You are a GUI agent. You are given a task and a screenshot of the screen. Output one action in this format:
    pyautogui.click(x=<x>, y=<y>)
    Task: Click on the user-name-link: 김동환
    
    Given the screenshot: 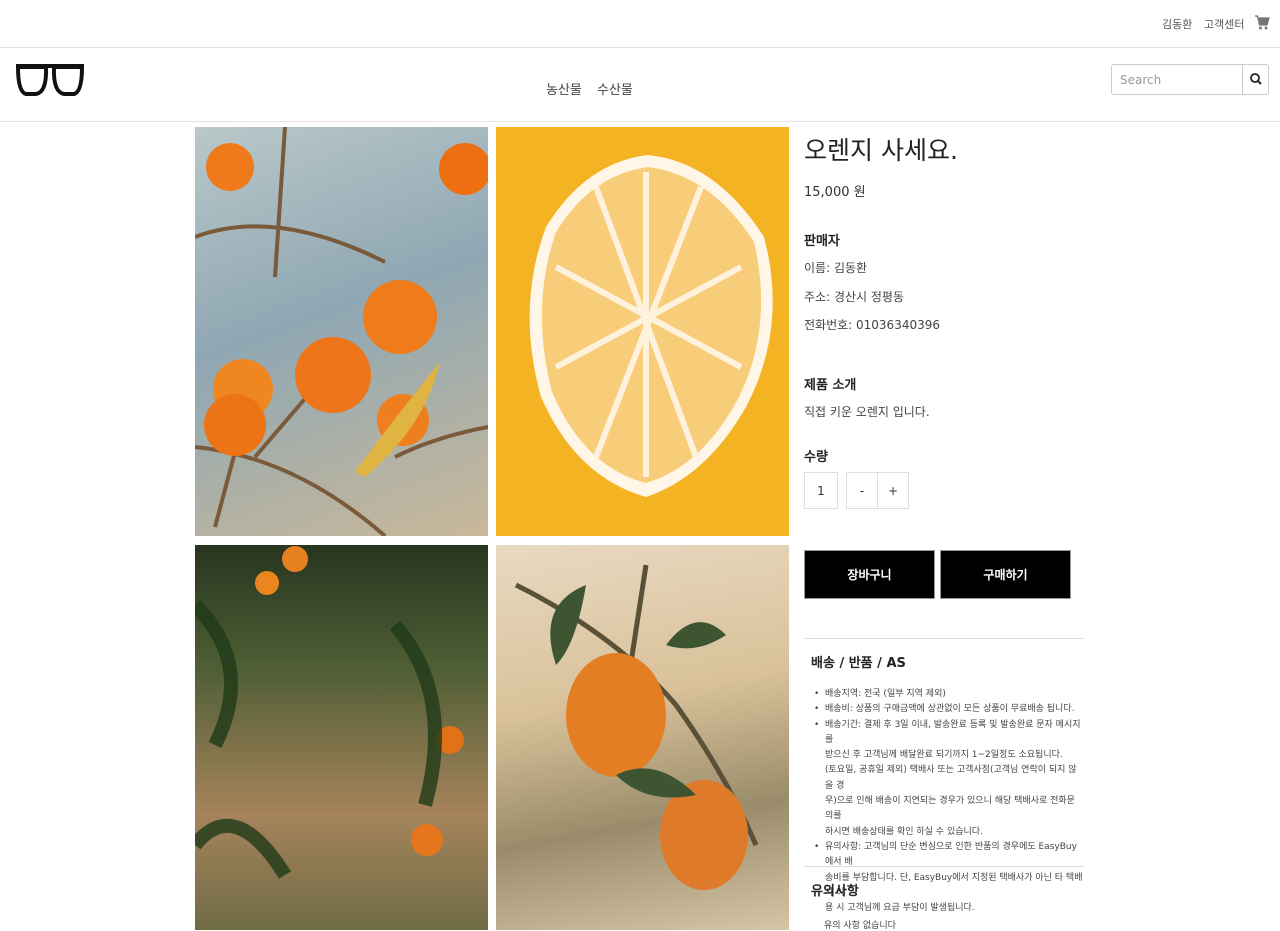 What is the action you would take?
    pyautogui.click(x=1177, y=24)
    